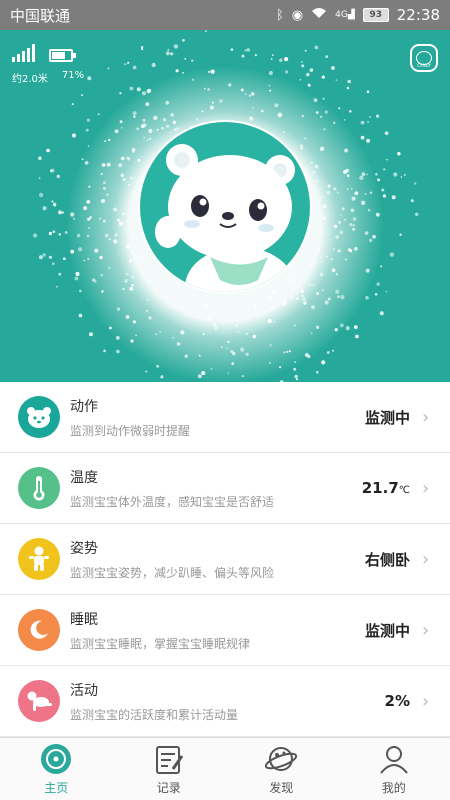 The height and width of the screenshot is (800, 450). What do you see at coordinates (169, 759) in the screenshot?
I see `record-icon` at bounding box center [169, 759].